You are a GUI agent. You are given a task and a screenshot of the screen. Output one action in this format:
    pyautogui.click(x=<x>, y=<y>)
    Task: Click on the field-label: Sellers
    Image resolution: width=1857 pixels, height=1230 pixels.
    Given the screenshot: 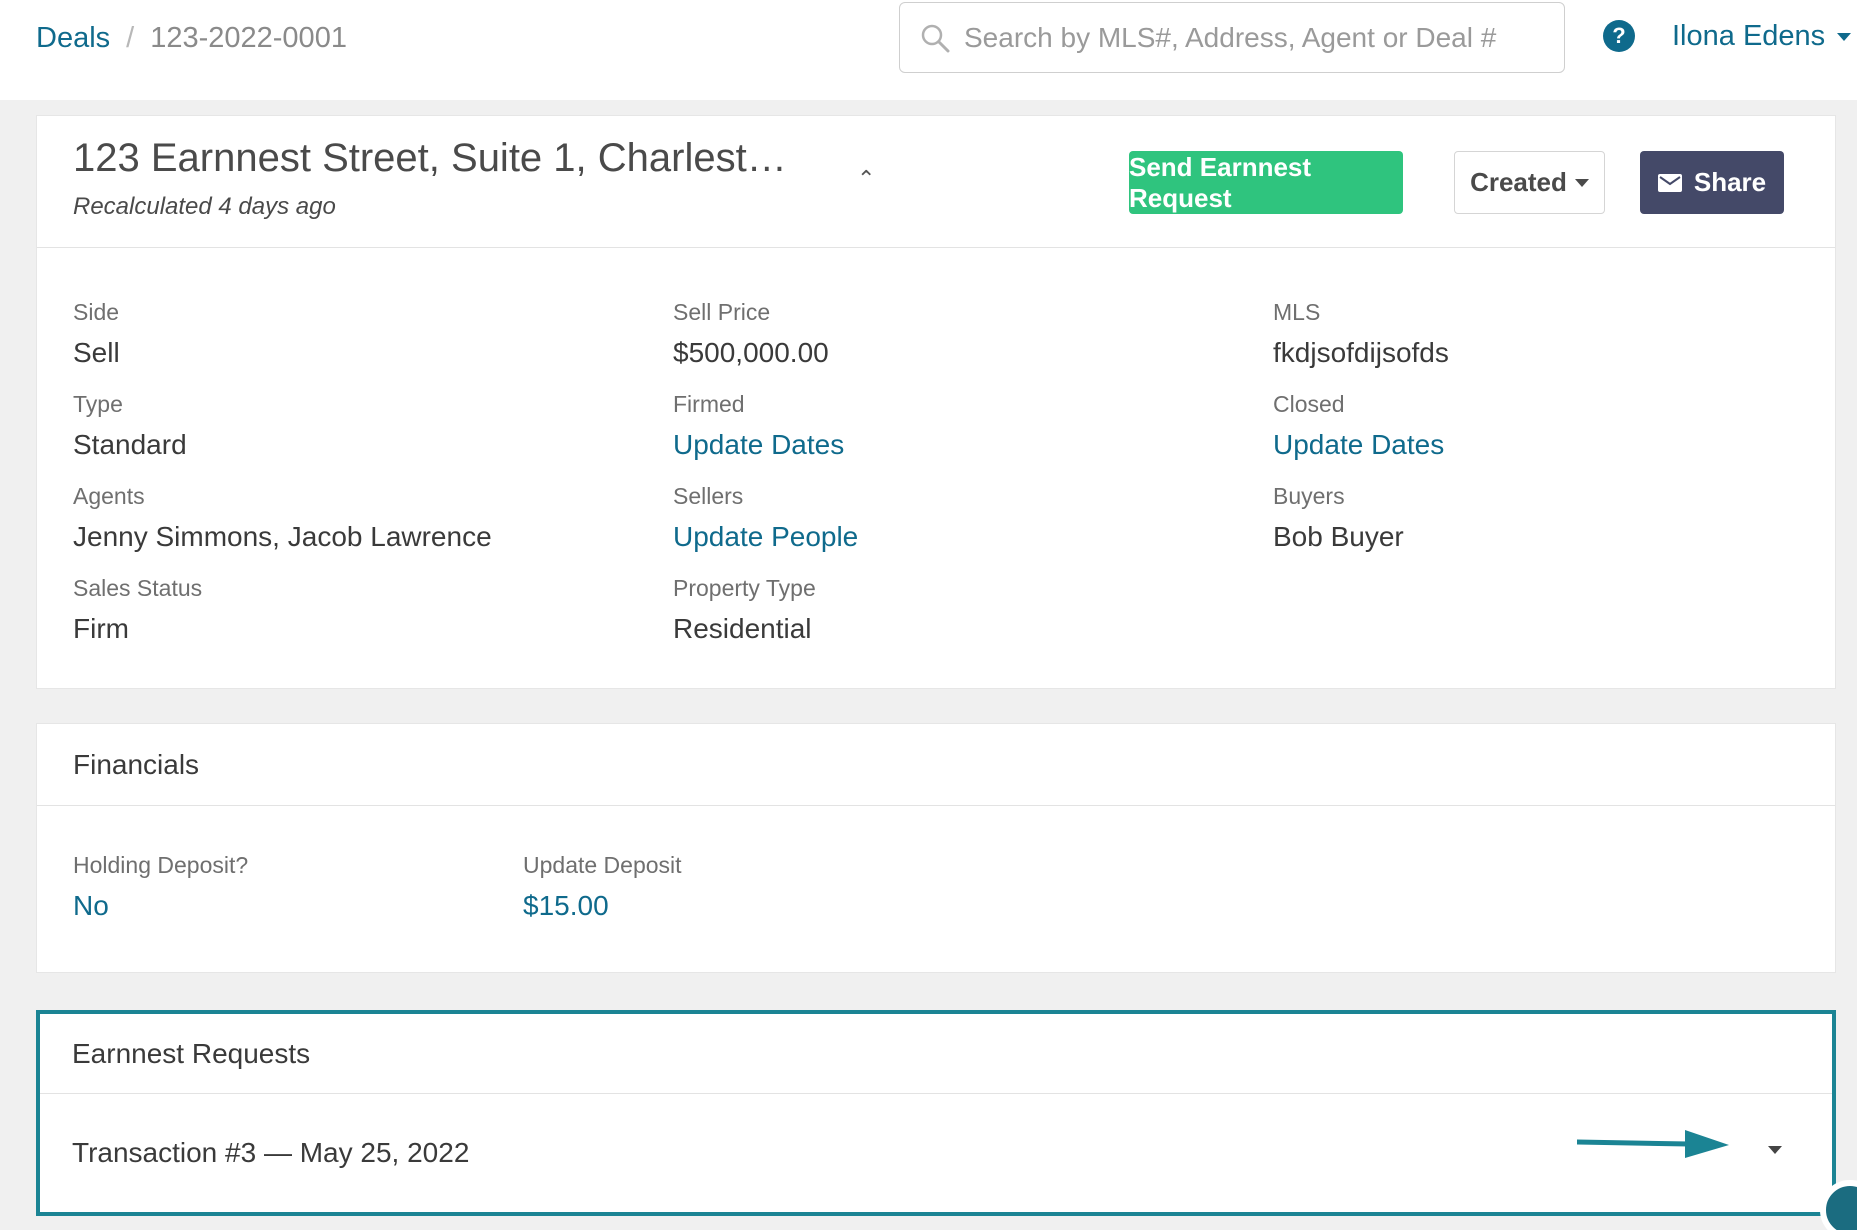 What is the action you would take?
    pyautogui.click(x=708, y=496)
    